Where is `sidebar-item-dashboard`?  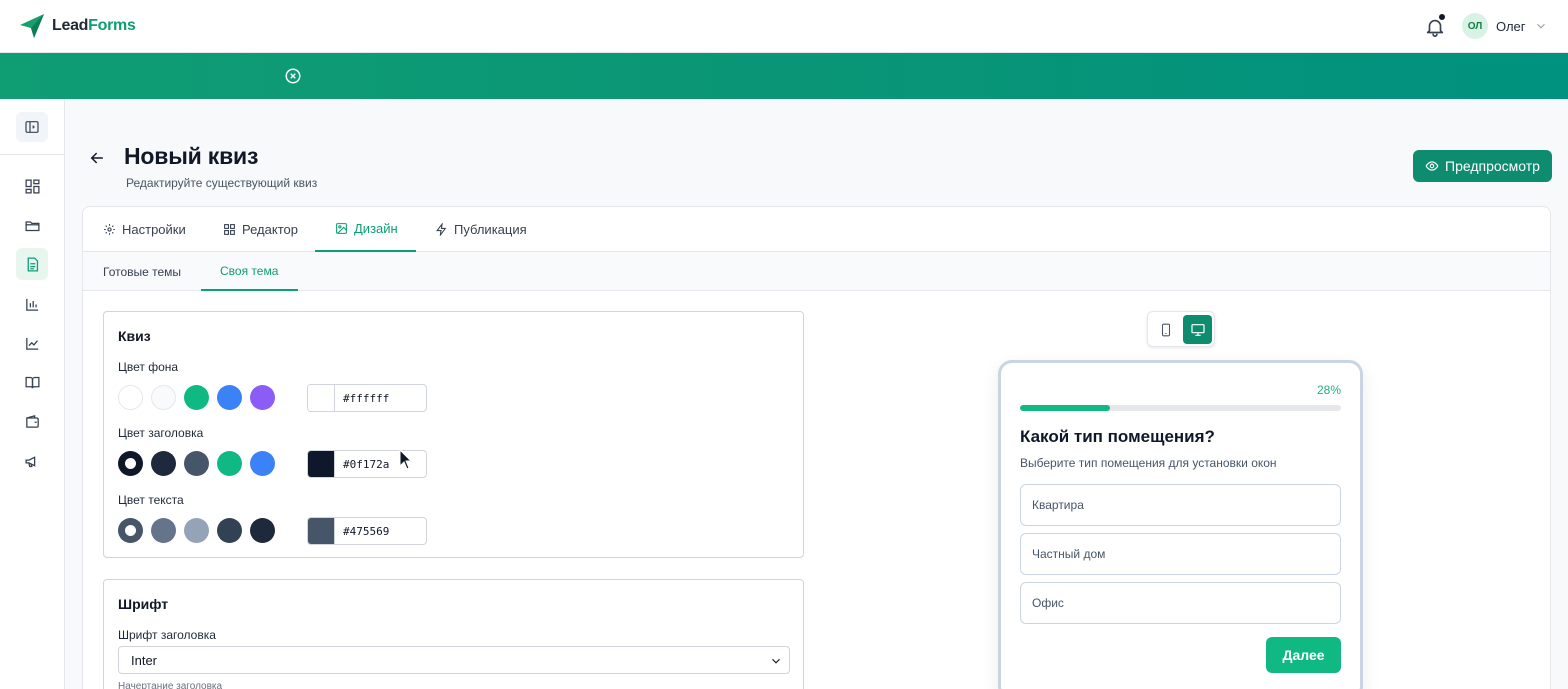
sidebar-item-dashboard is located at coordinates (32, 186).